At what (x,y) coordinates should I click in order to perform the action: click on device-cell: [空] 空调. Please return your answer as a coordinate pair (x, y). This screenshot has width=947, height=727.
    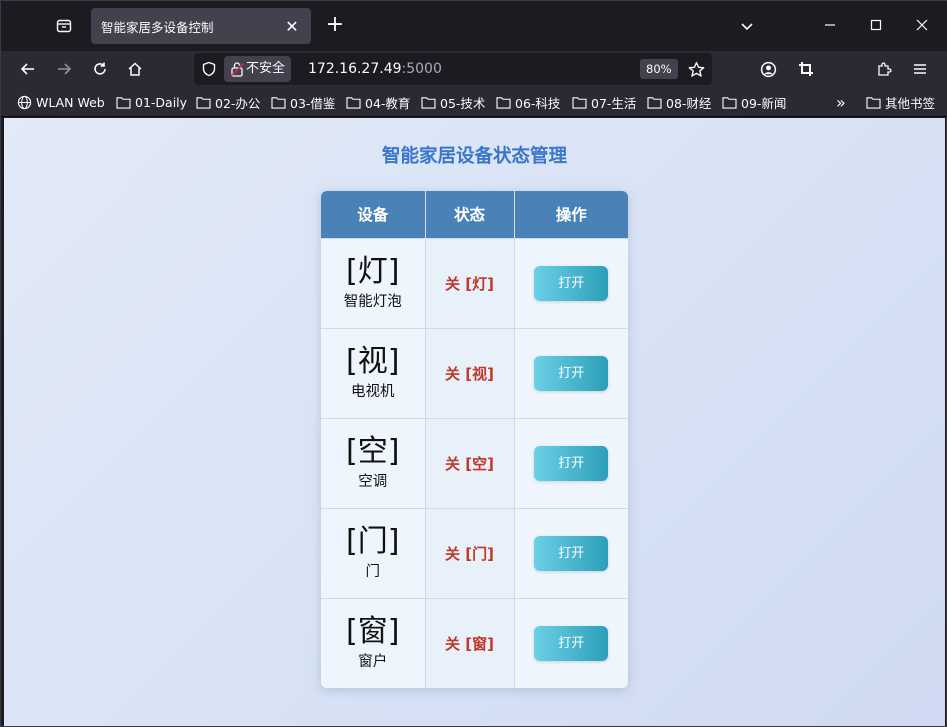
    Looking at the image, I should click on (373, 462).